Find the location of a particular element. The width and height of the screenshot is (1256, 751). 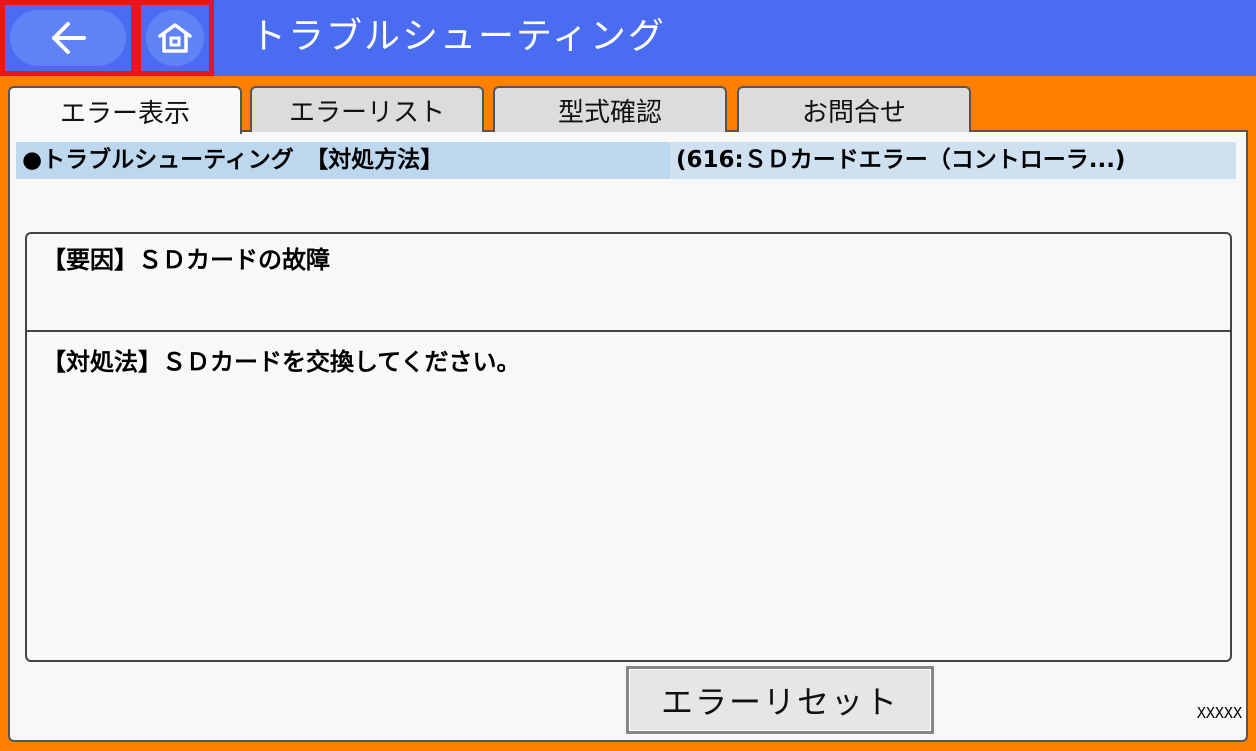

back-button is located at coordinates (68, 38).